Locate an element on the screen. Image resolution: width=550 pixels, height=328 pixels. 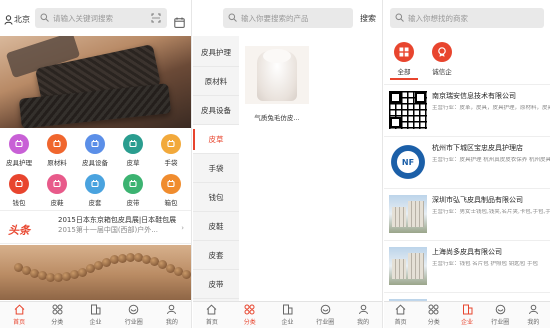
category-item: 皮具护理 is located at coordinates (19, 150).